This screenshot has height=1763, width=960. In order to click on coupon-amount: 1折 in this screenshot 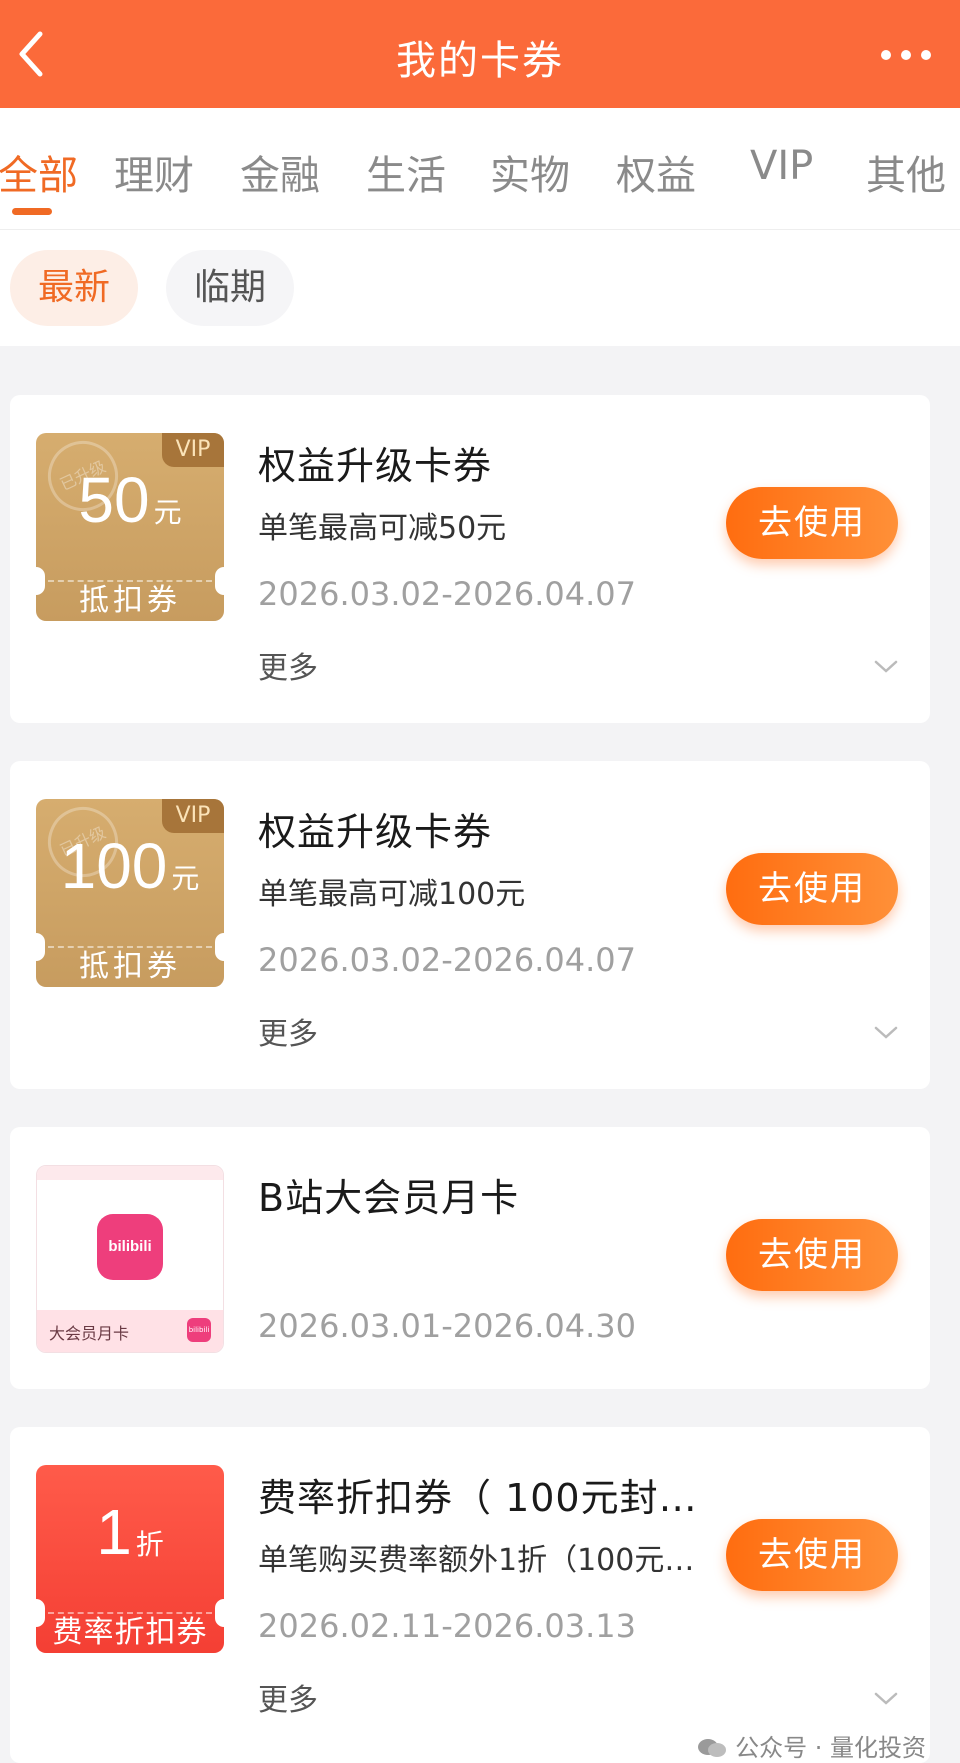, I will do `click(130, 1532)`.